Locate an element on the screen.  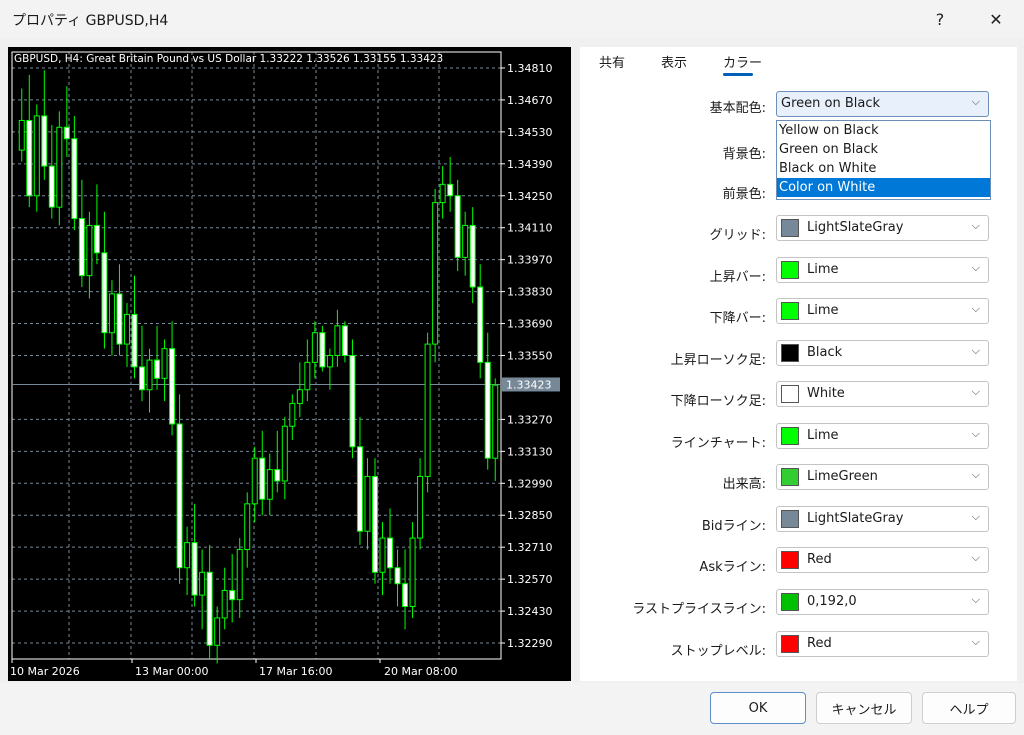
price-tick-label: 1.32570 is located at coordinates (530, 579).